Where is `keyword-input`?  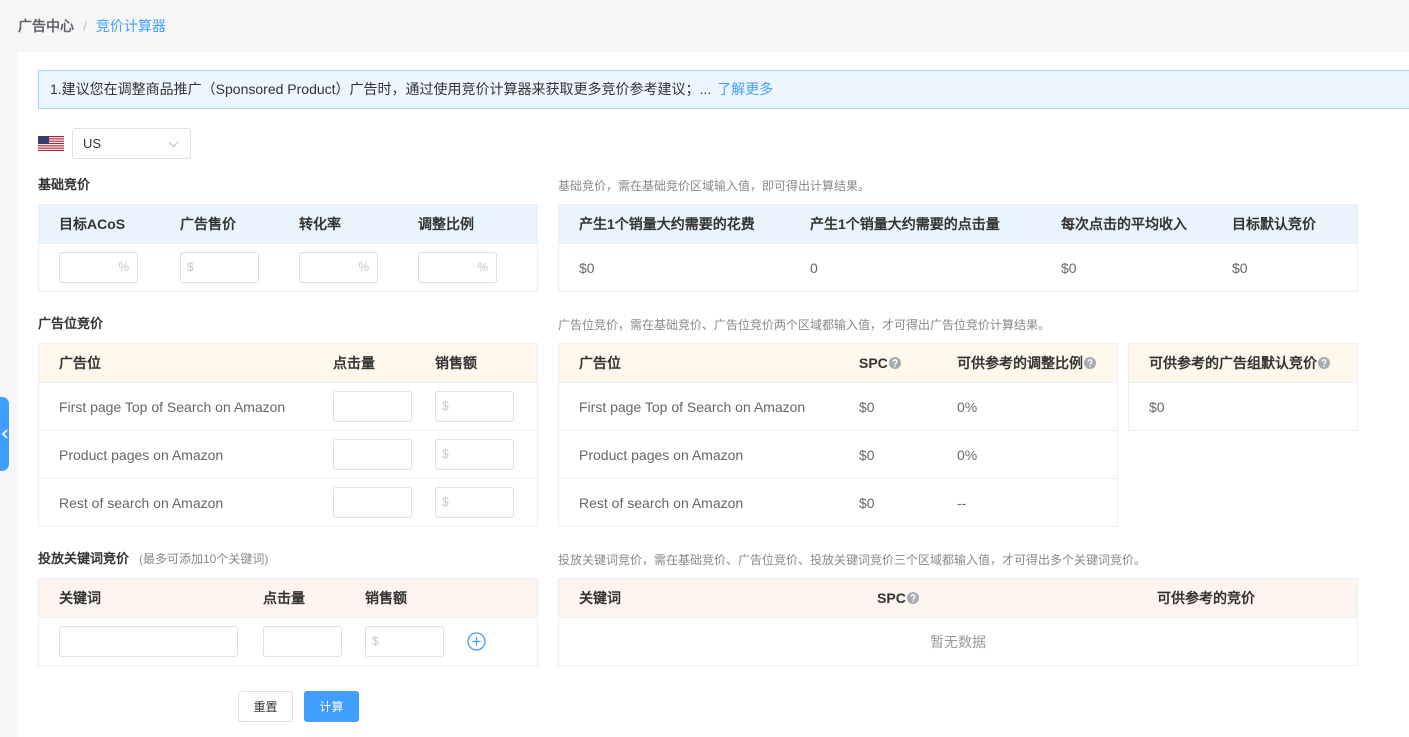
keyword-input is located at coordinates (148, 641).